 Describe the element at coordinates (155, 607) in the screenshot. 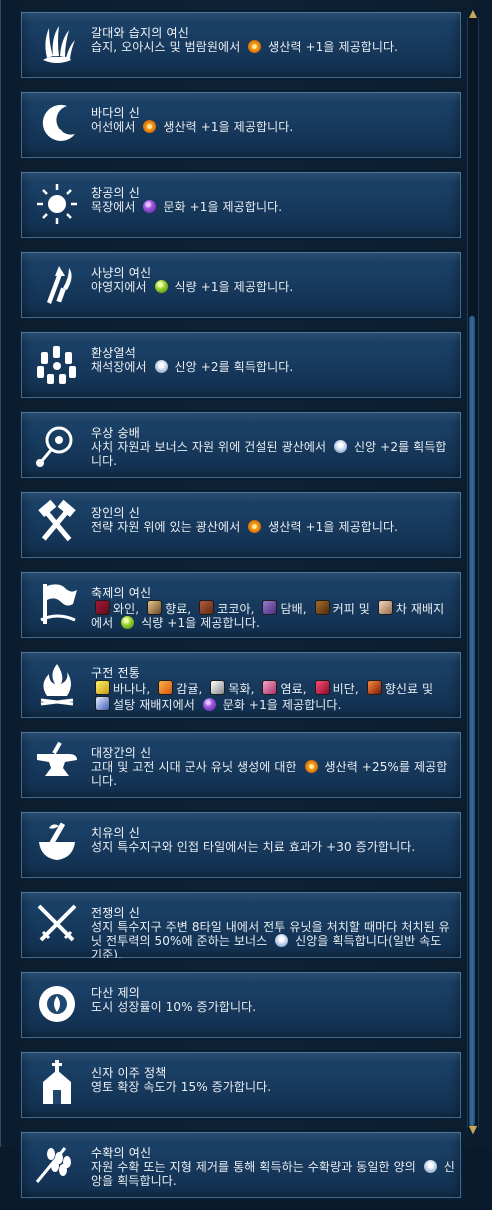

I see `incense-icon` at that location.